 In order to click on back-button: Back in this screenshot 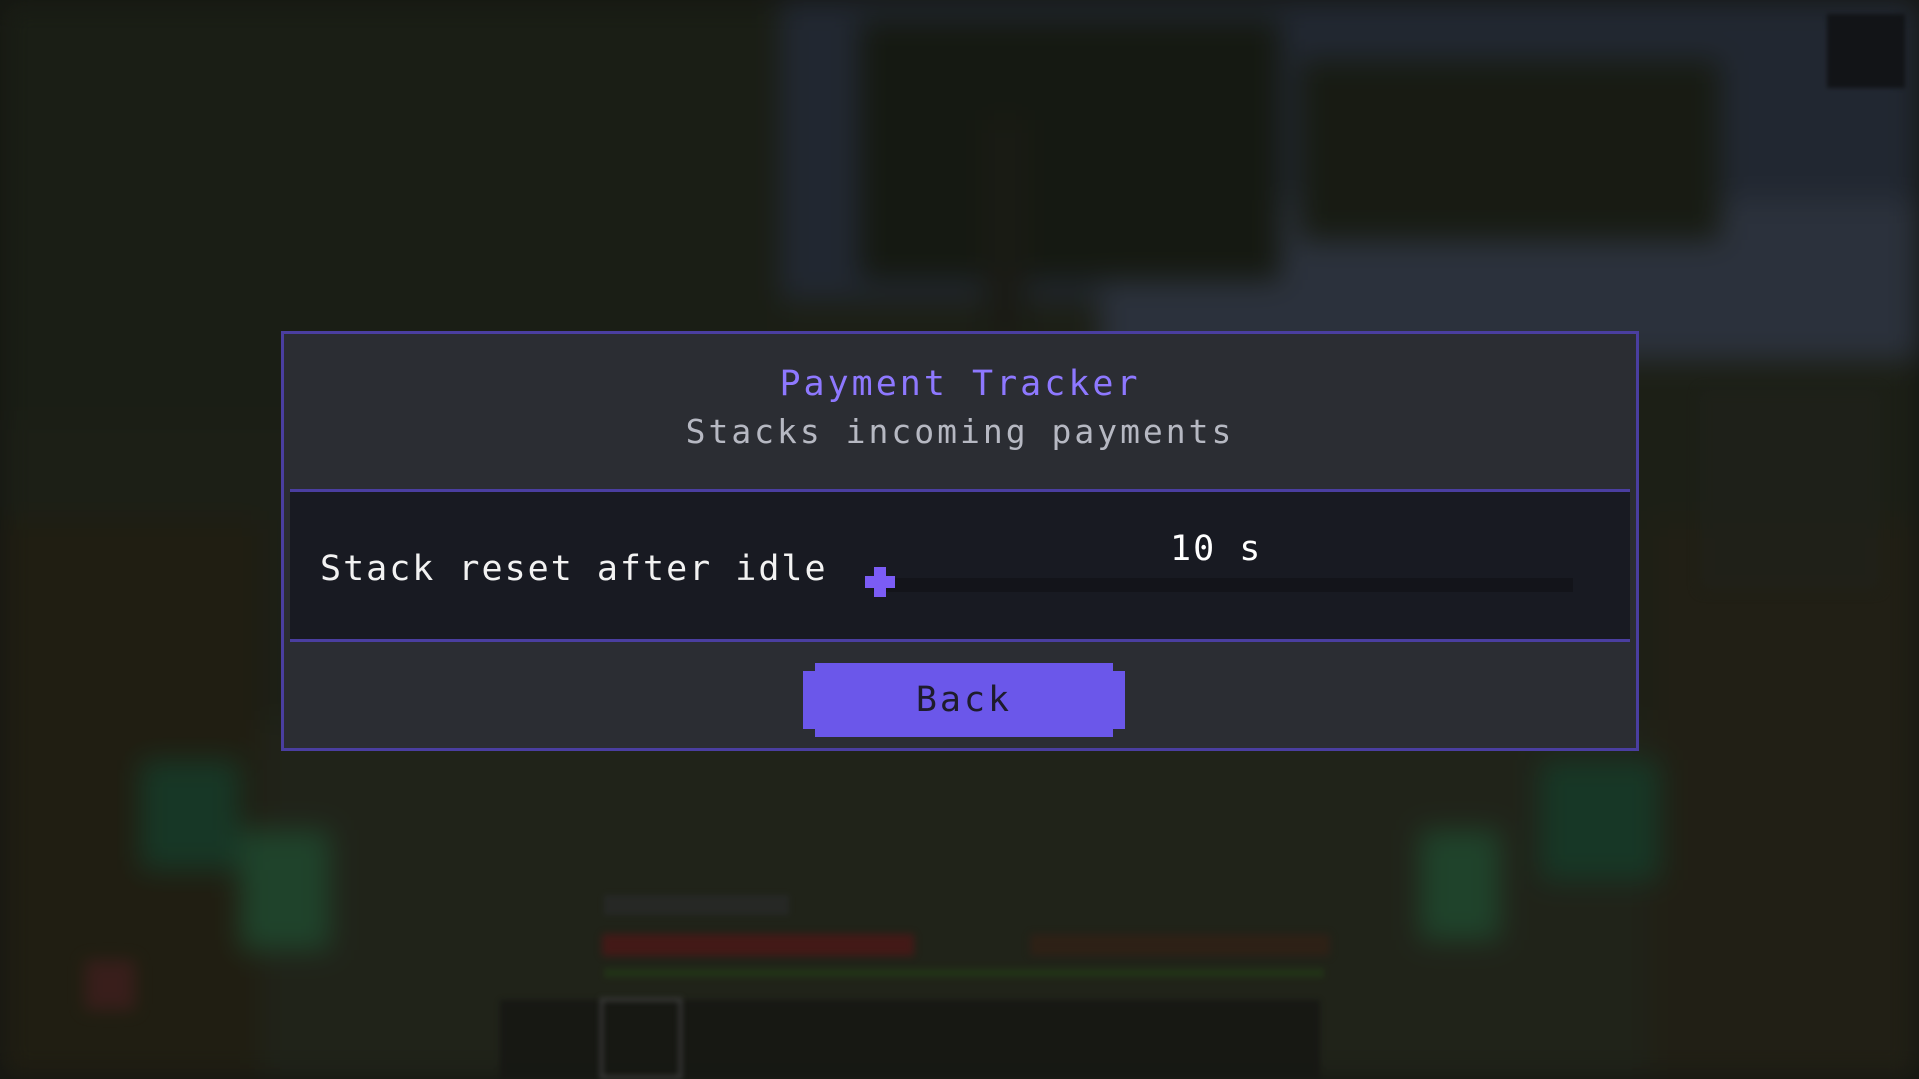, I will do `click(964, 700)`.